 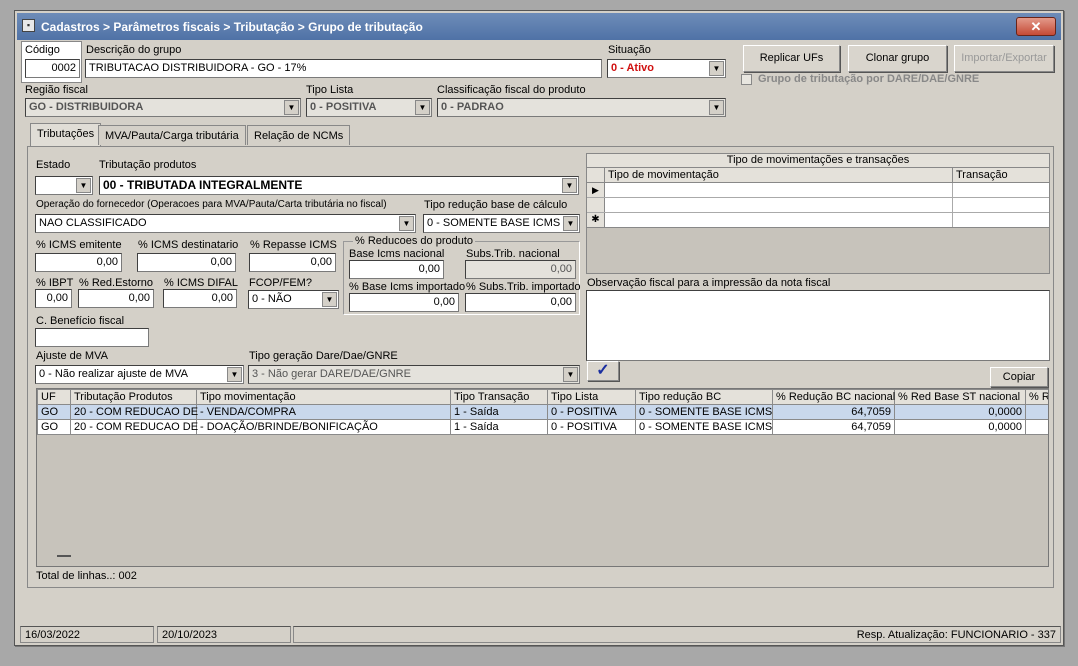 What do you see at coordinates (201, 283) in the screenshot?
I see `icms-difal-label: % ICMS DIFAL` at bounding box center [201, 283].